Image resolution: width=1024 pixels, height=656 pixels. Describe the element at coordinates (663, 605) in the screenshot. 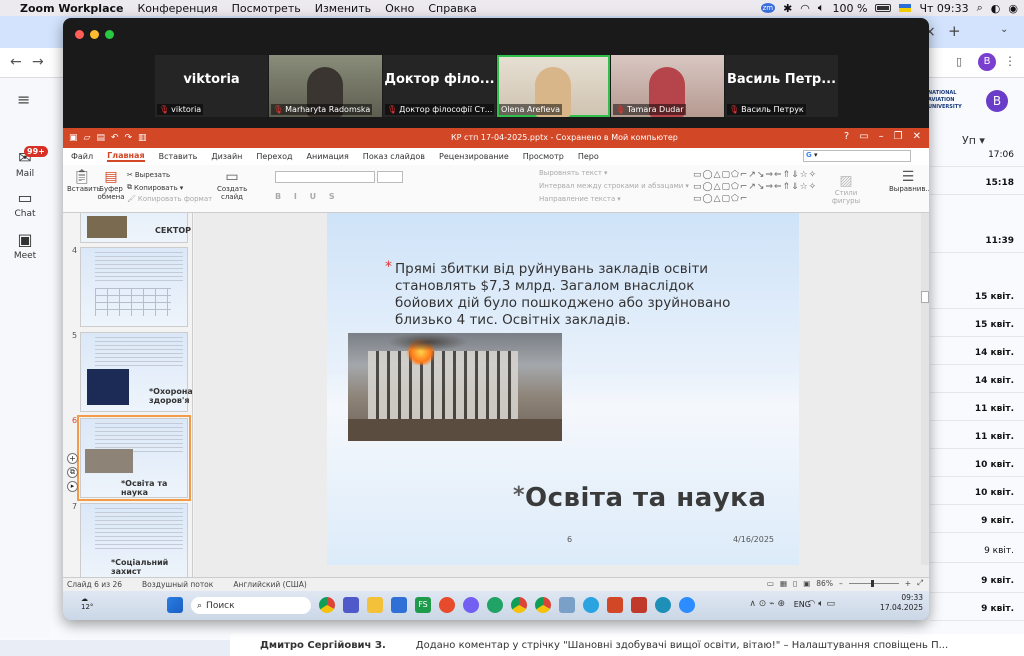

I see `edge-icon` at that location.